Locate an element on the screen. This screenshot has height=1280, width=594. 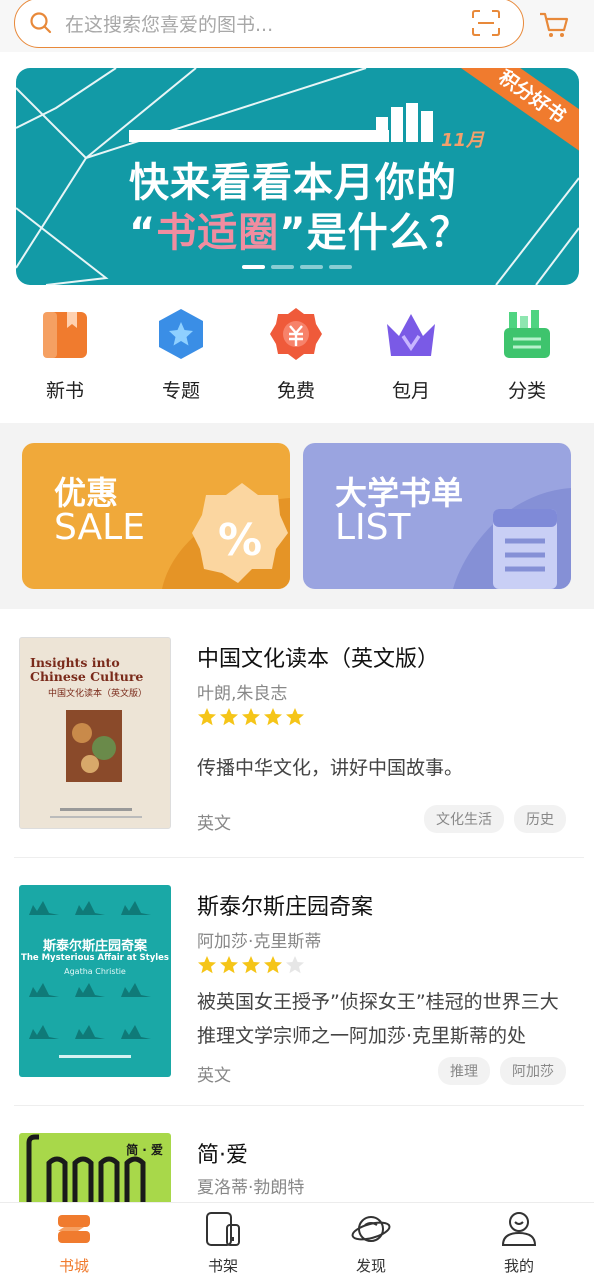
star-empty-icon is located at coordinates (295, 965).